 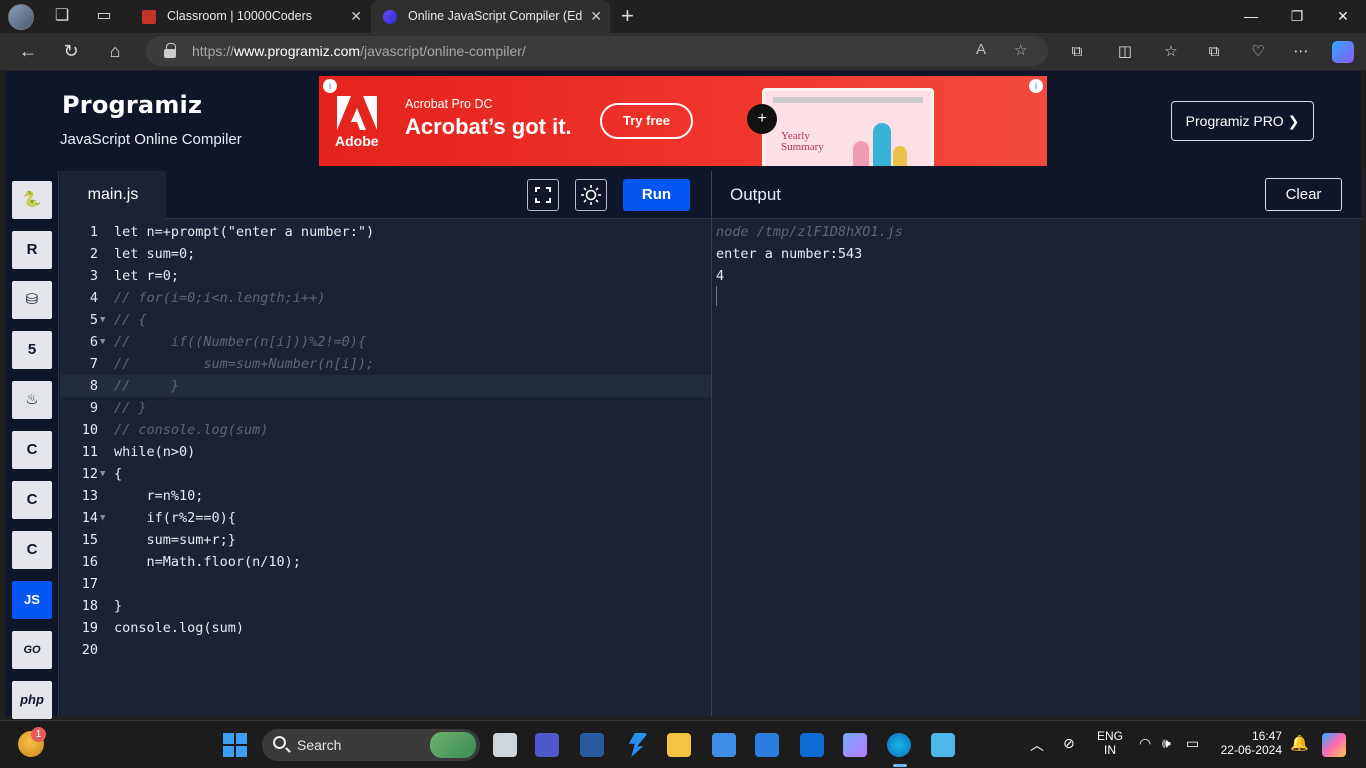 What do you see at coordinates (159, 496) in the screenshot?
I see `code-text: r=n%10;` at bounding box center [159, 496].